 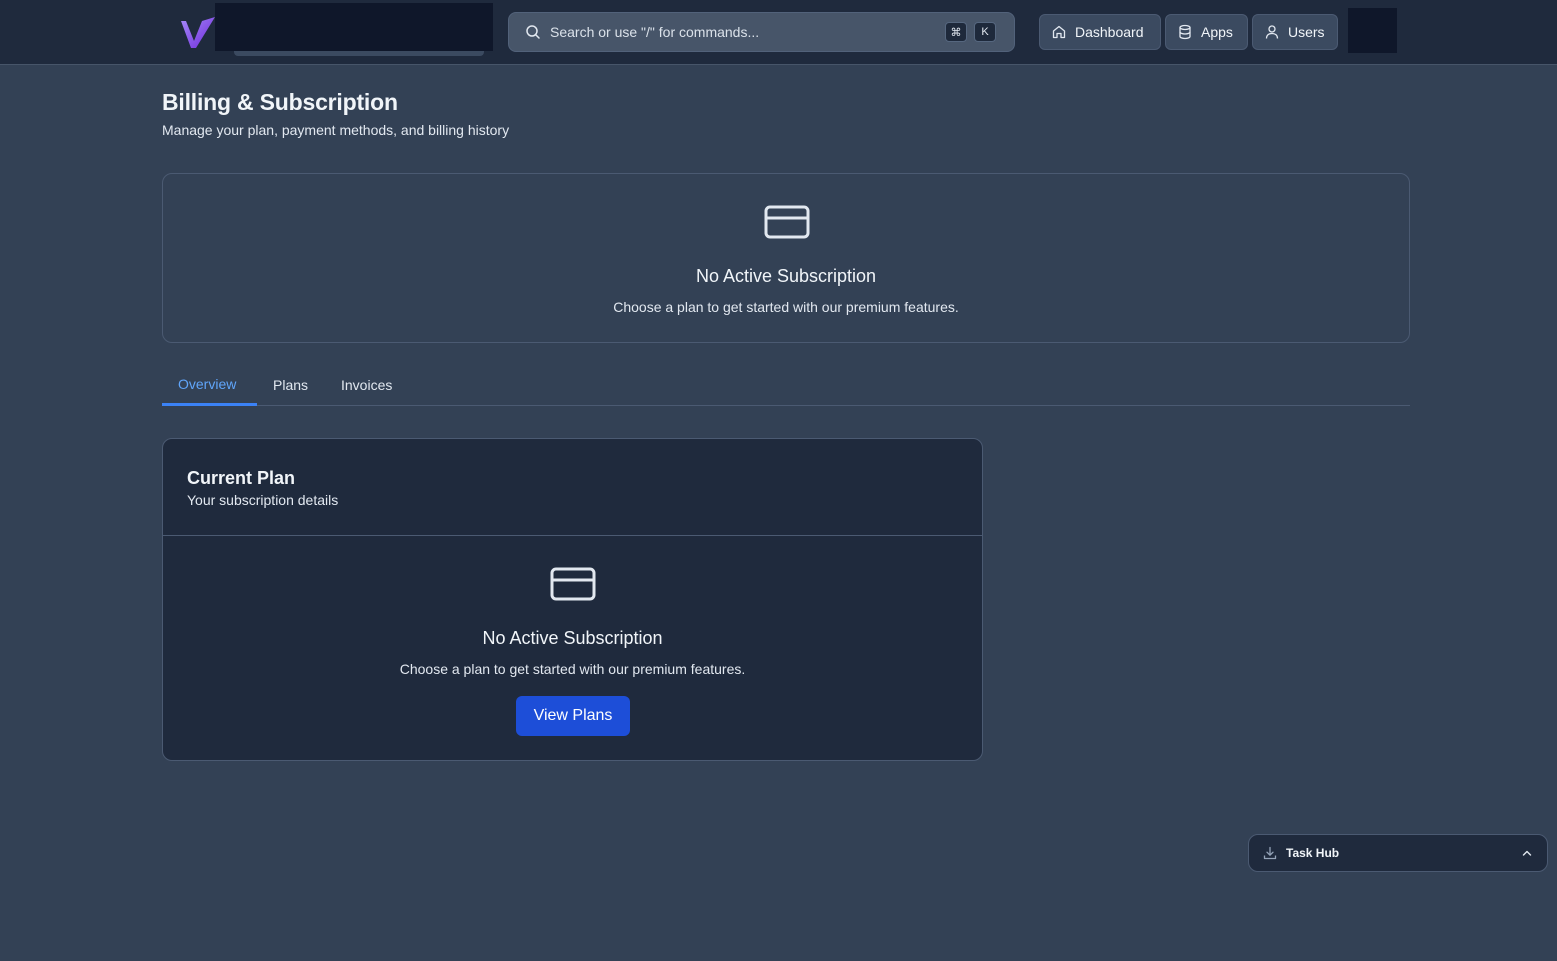 What do you see at coordinates (1217, 32) in the screenshot?
I see `apps-label: Apps` at bounding box center [1217, 32].